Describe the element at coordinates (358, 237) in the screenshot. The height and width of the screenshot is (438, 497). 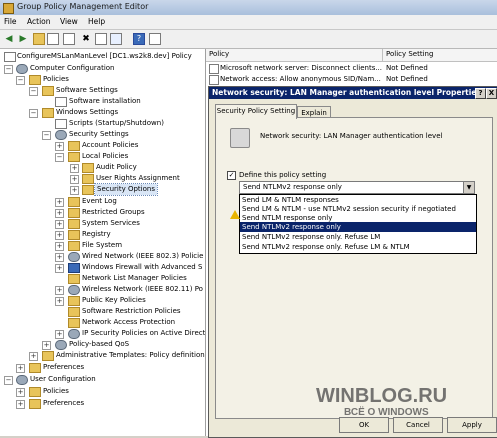
I see `option-ntlmv2-refuse-lm: Send NTLMv2 response only. Refuse LM` at that location.